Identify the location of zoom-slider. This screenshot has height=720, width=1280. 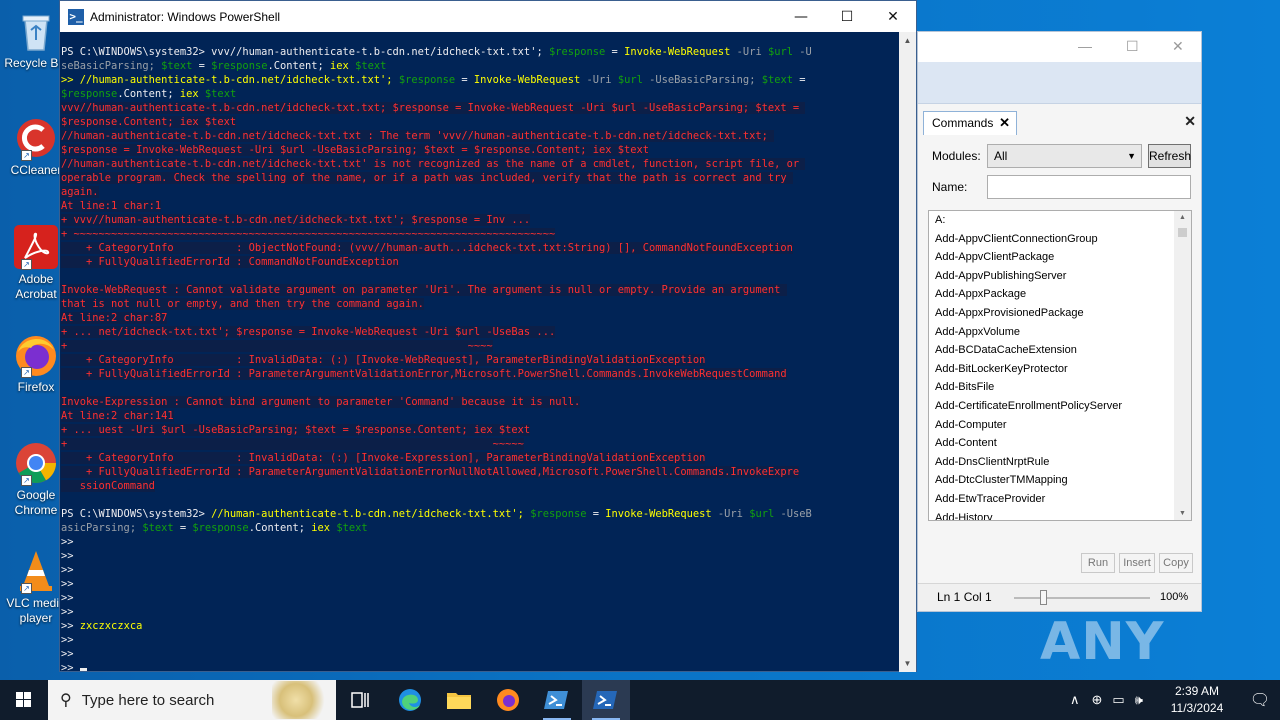
(1082, 598).